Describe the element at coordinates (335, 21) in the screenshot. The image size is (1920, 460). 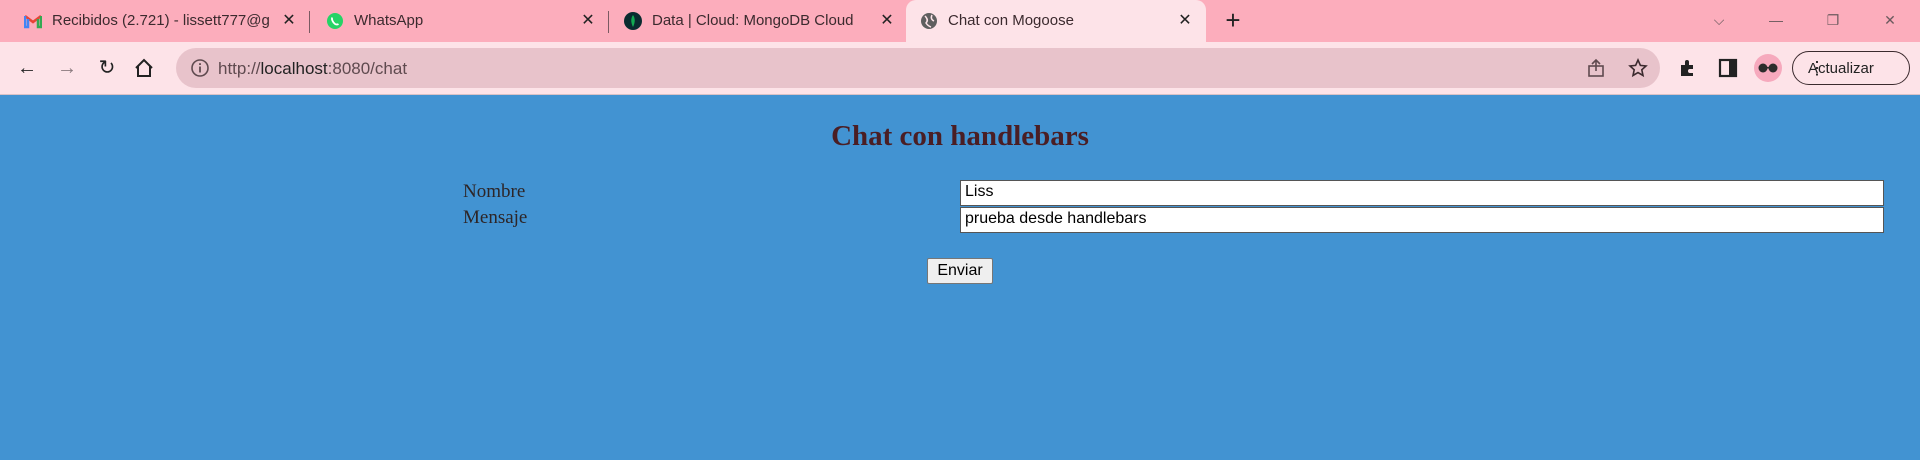
I see `whatsapp-icon` at that location.